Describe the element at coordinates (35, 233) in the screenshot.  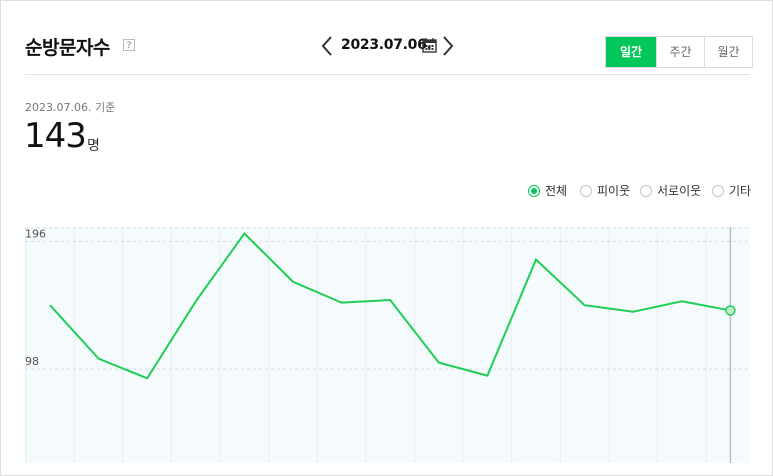
I see `y-tick-label: 196` at that location.